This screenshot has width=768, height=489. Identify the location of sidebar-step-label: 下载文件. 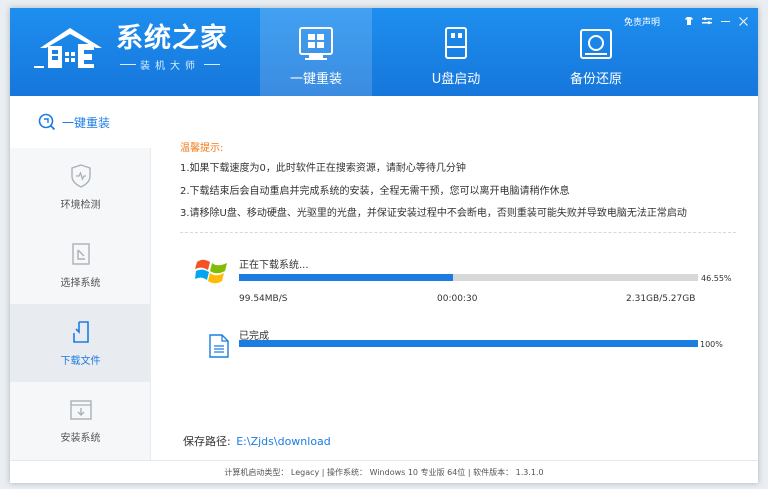
(80, 361).